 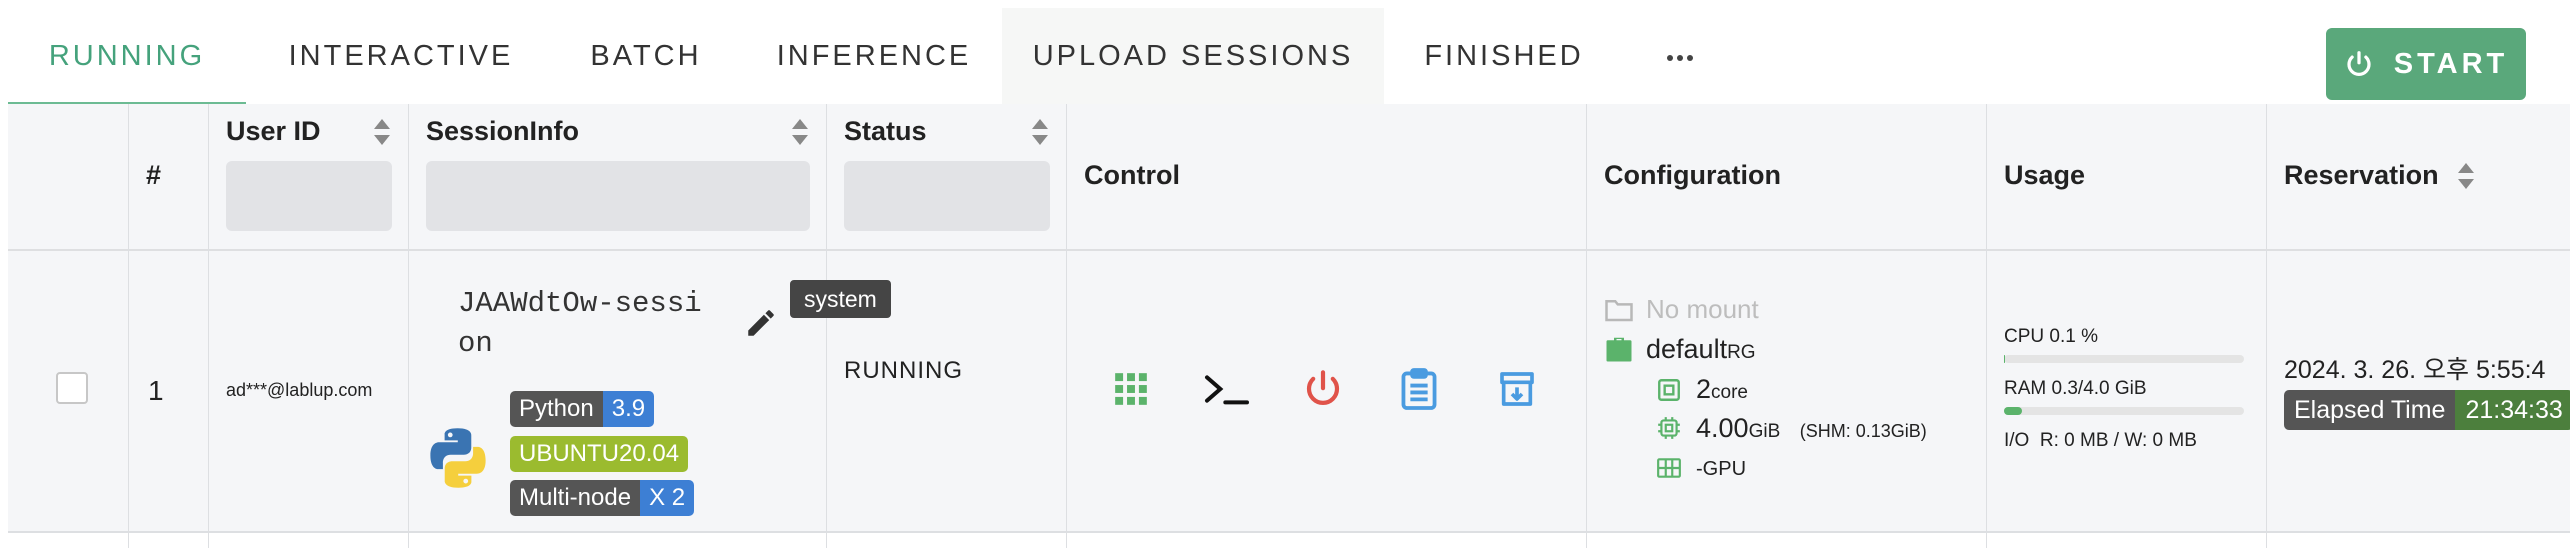 I want to click on ram-usage-bar, so click(x=2124, y=411).